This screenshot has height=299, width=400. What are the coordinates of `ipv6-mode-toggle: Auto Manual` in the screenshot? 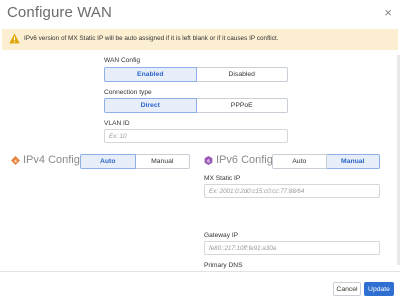 It's located at (326, 161).